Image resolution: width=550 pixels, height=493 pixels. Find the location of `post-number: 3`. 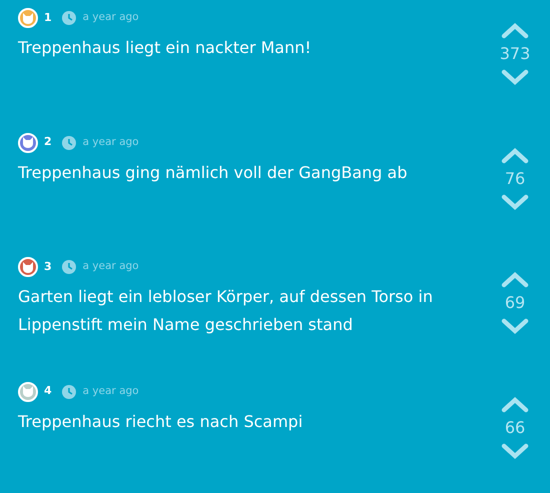

post-number: 3 is located at coordinates (48, 266).